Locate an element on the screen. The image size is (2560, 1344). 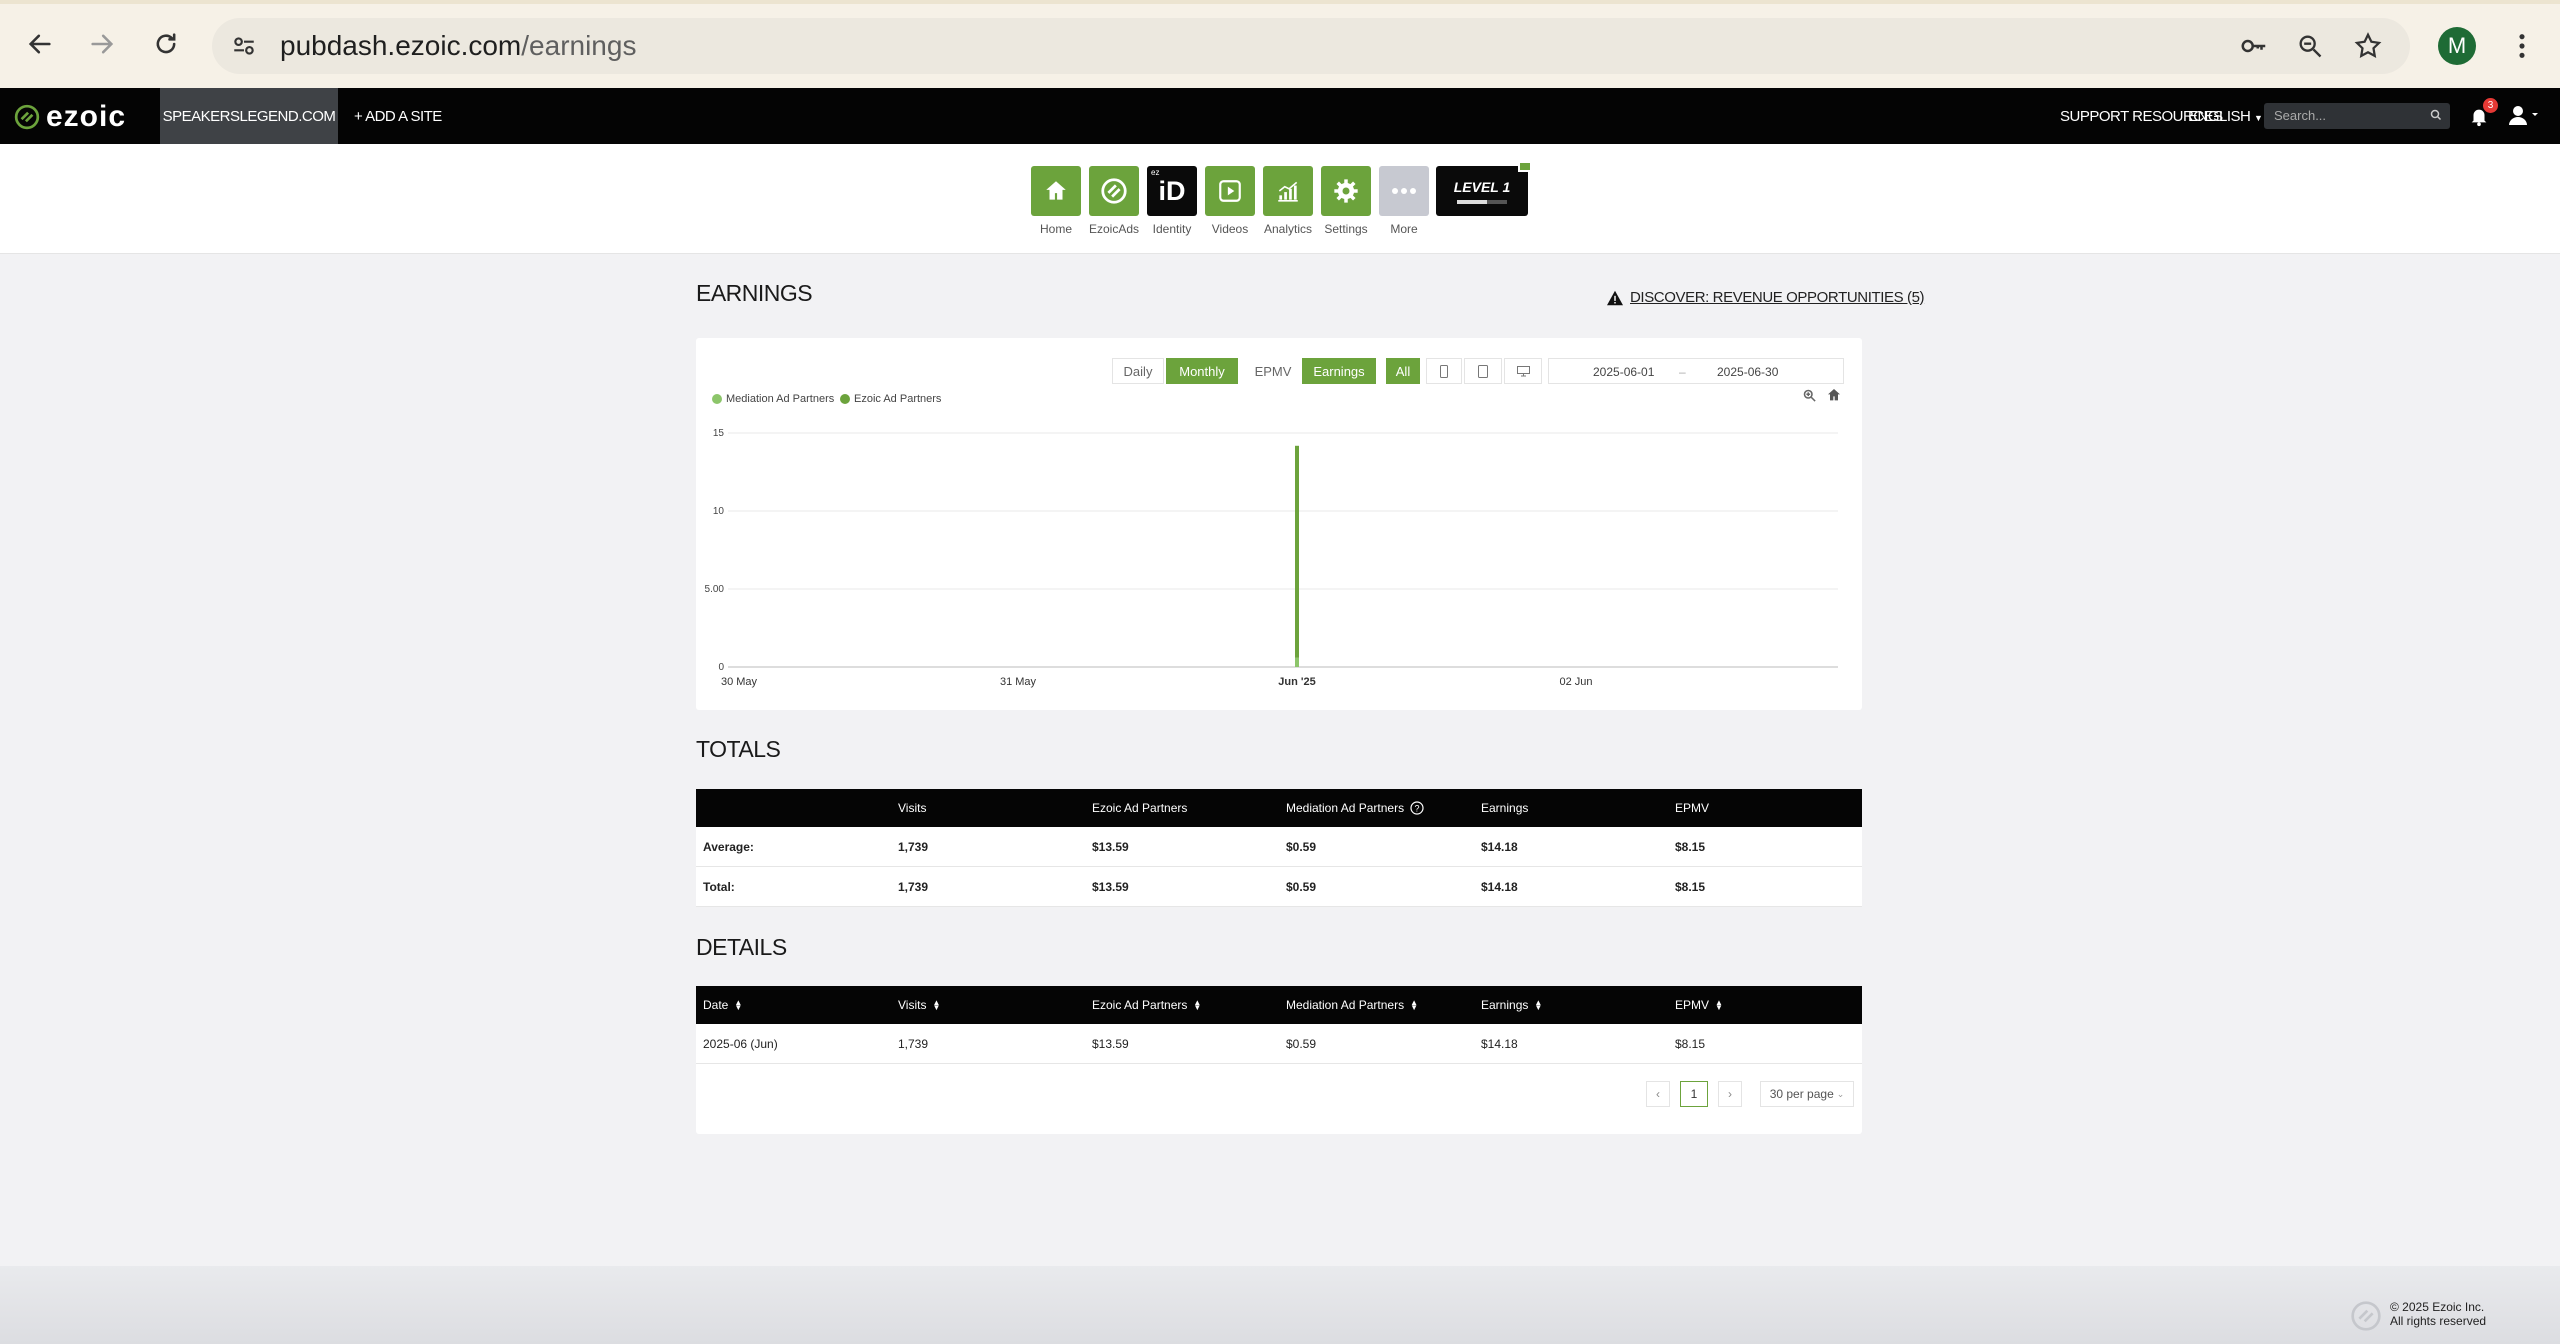
back-button is located at coordinates (40, 44).